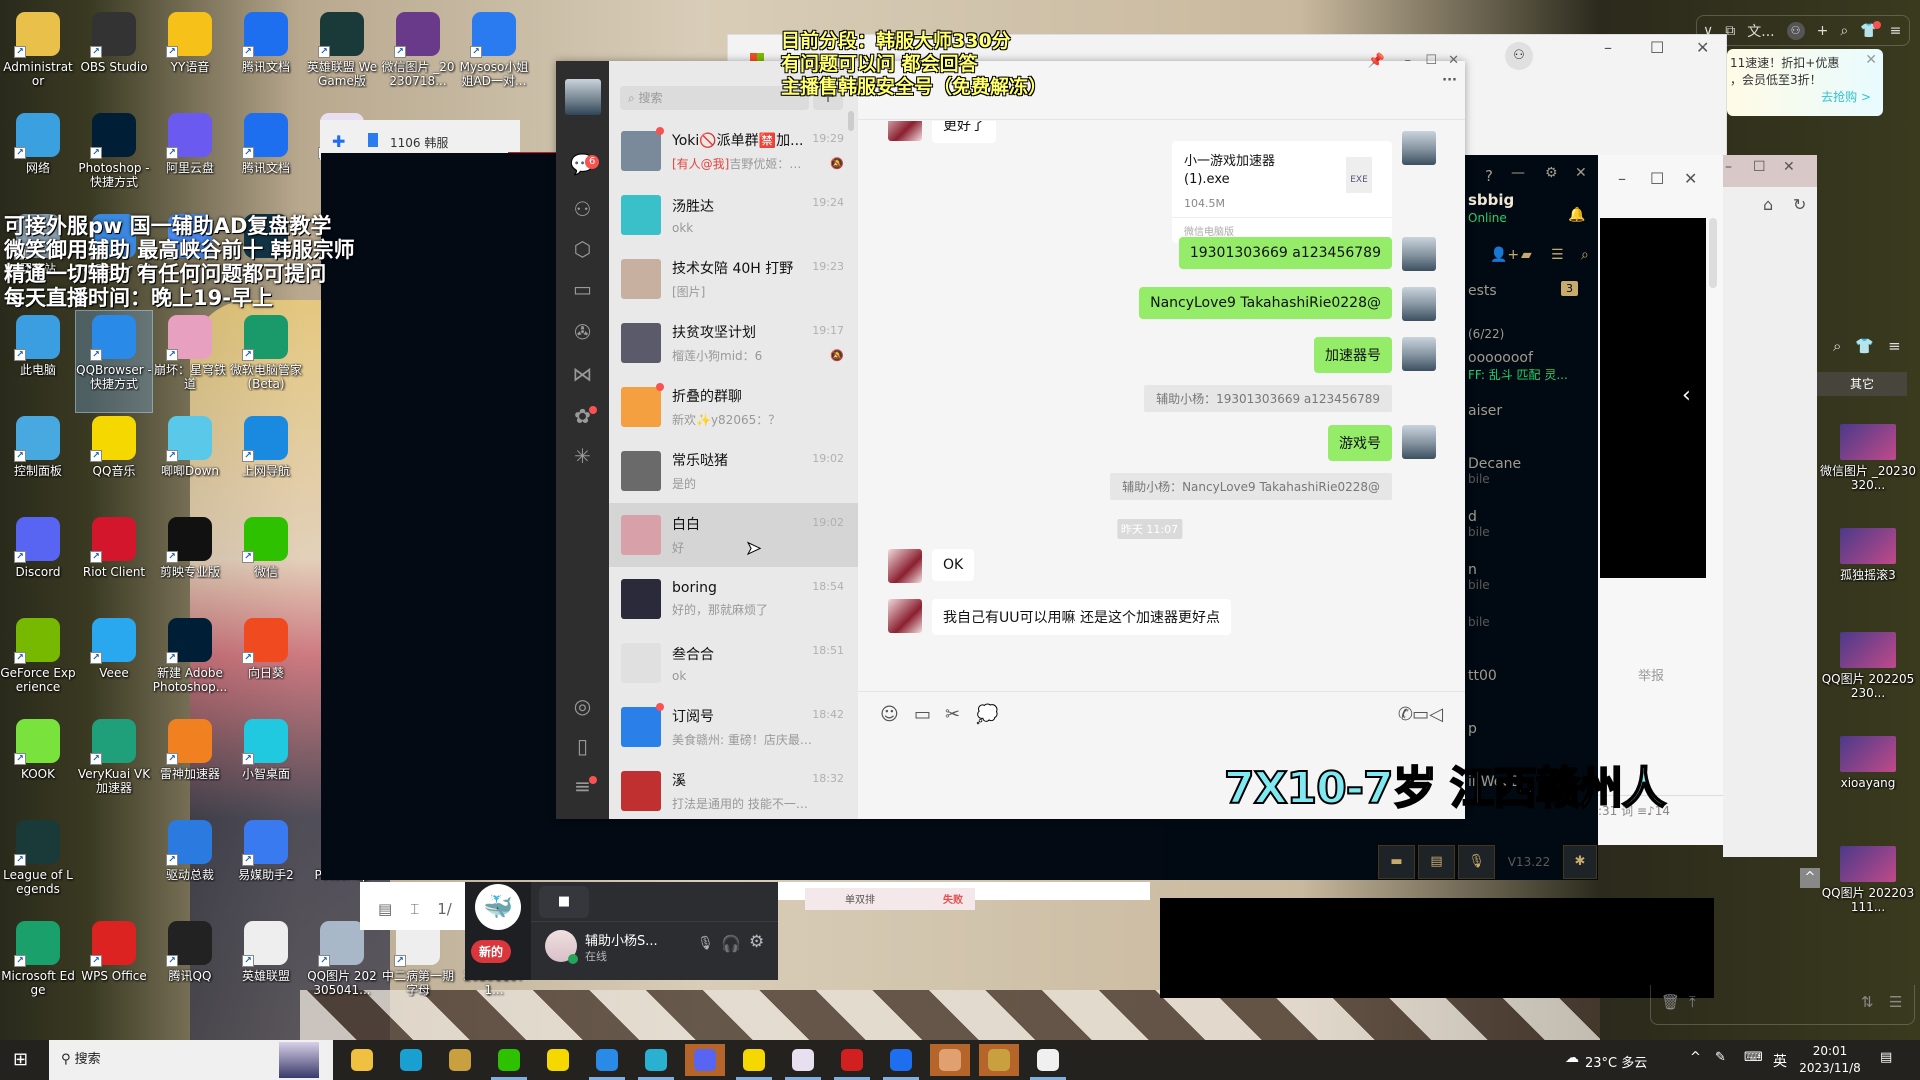  I want to click on desktop-icon-user-folder: ↗ Administrator, so click(38, 58).